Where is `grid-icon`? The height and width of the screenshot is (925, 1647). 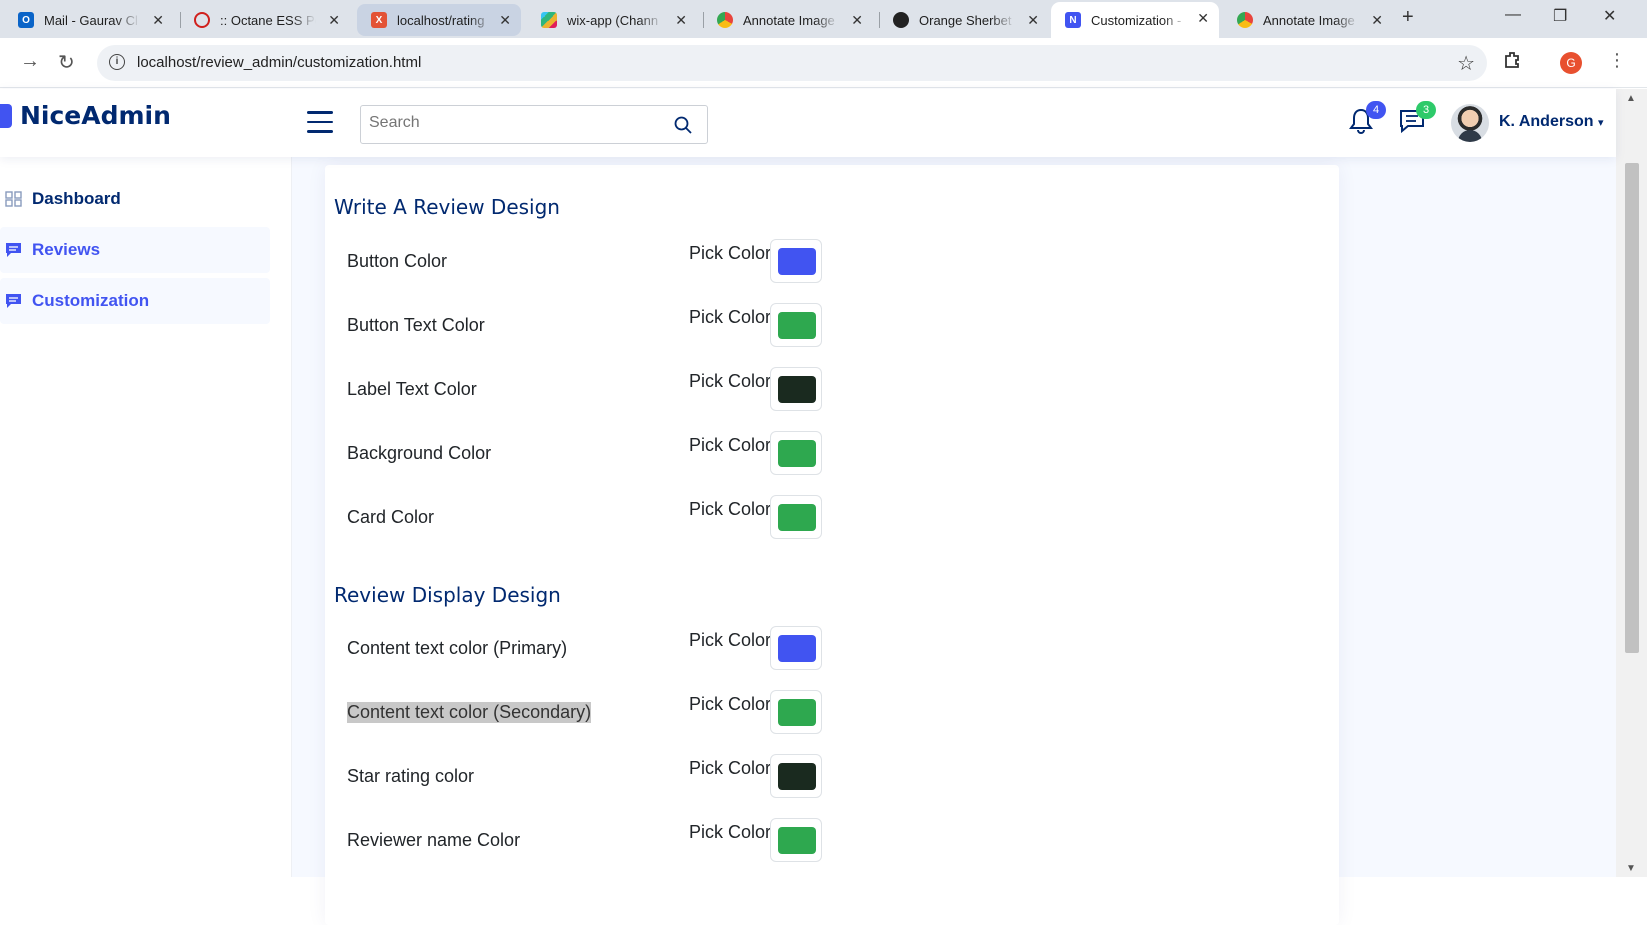 grid-icon is located at coordinates (13, 199).